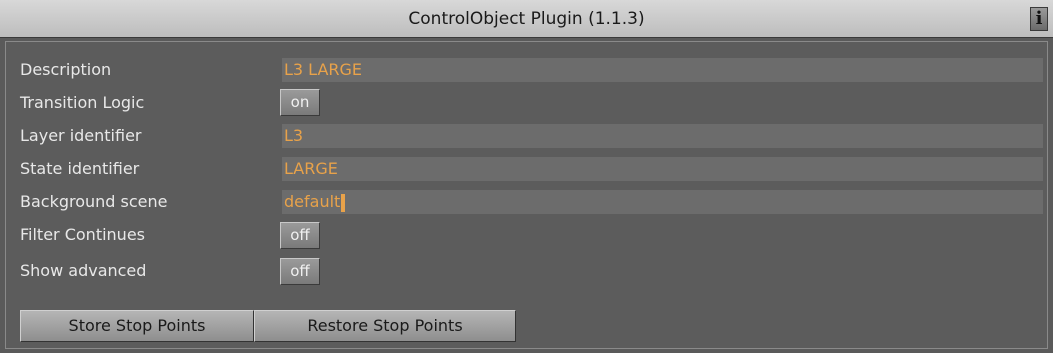  I want to click on info-icon: i, so click(1039, 19).